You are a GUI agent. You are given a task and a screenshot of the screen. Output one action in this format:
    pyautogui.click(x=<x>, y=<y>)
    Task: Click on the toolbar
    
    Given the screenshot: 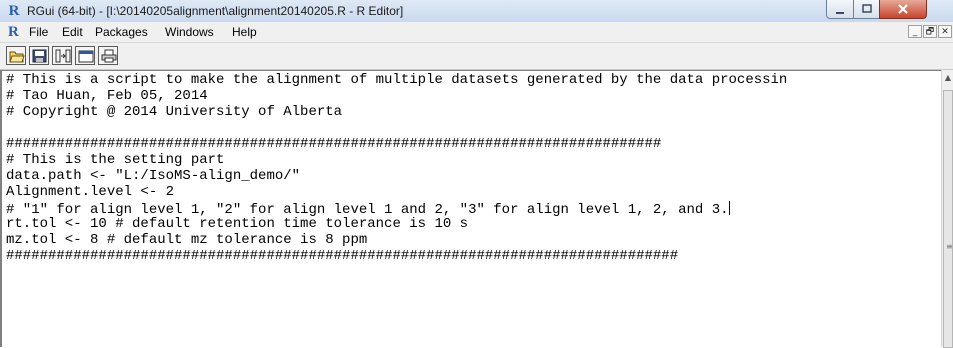 What is the action you would take?
    pyautogui.click(x=476, y=56)
    